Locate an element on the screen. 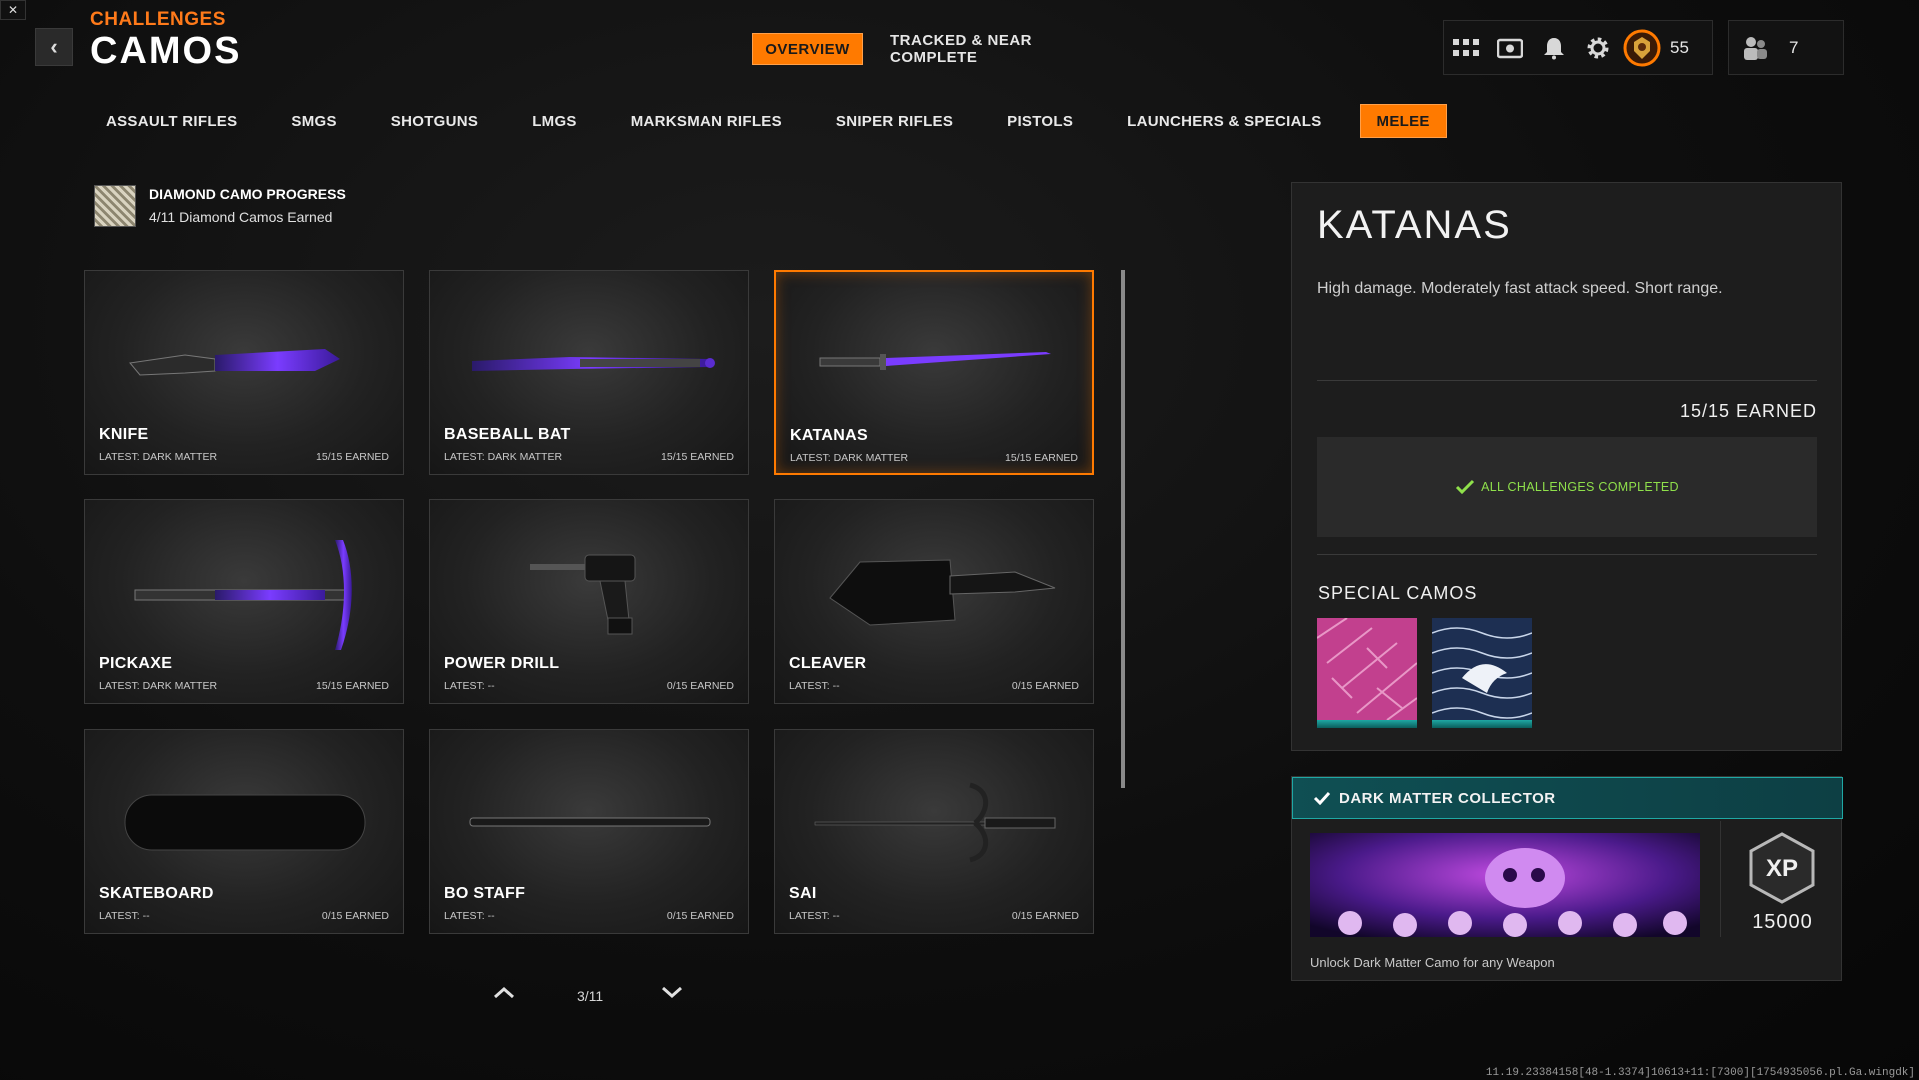 This screenshot has width=1919, height=1080. cleaver-image is located at coordinates (942, 592).